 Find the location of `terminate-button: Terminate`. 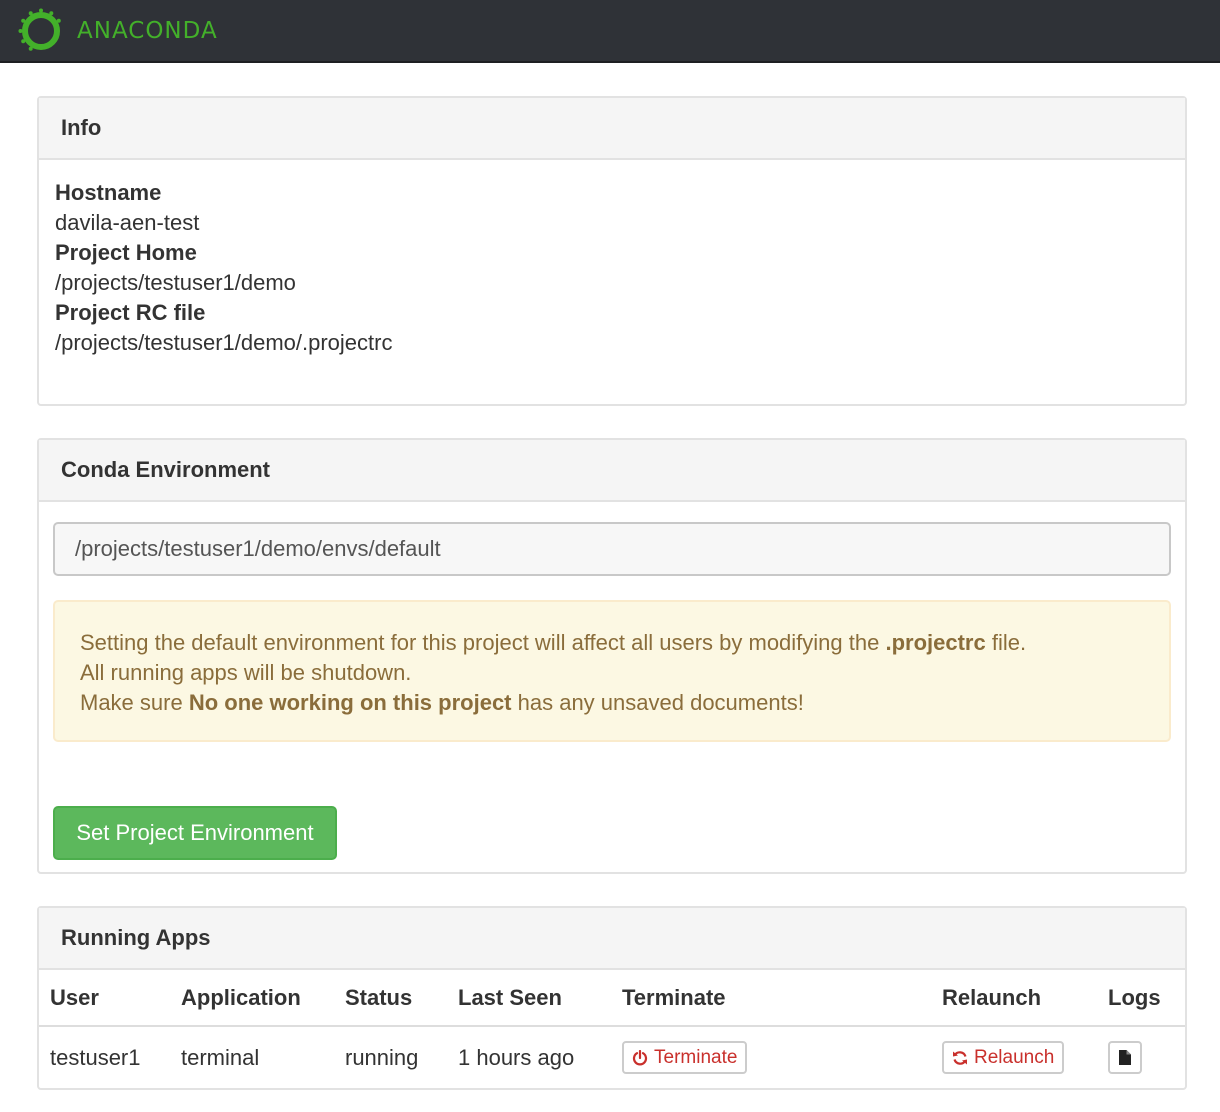

terminate-button: Terminate is located at coordinates (685, 1057).